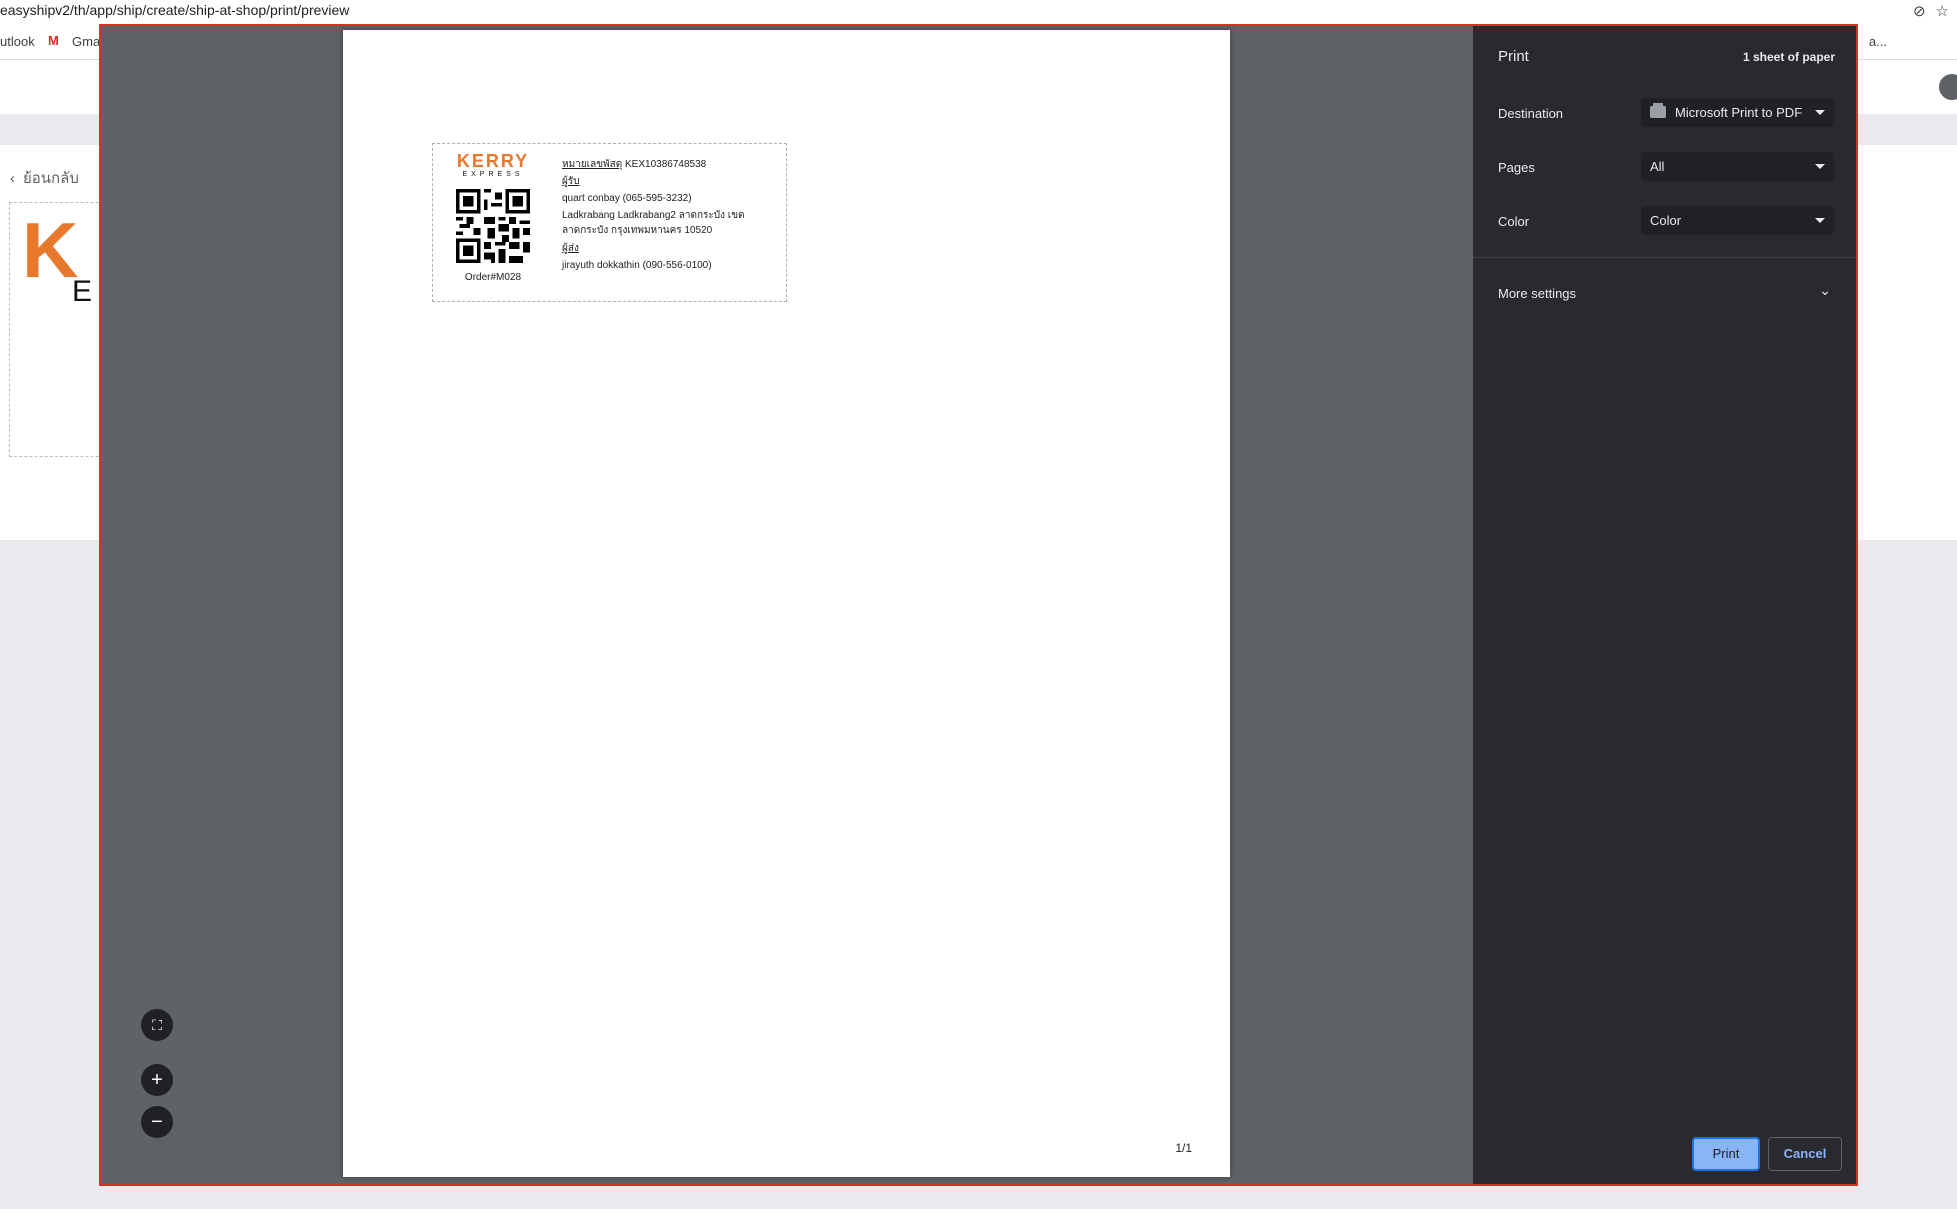  What do you see at coordinates (1513, 56) in the screenshot?
I see `print-title: Print` at bounding box center [1513, 56].